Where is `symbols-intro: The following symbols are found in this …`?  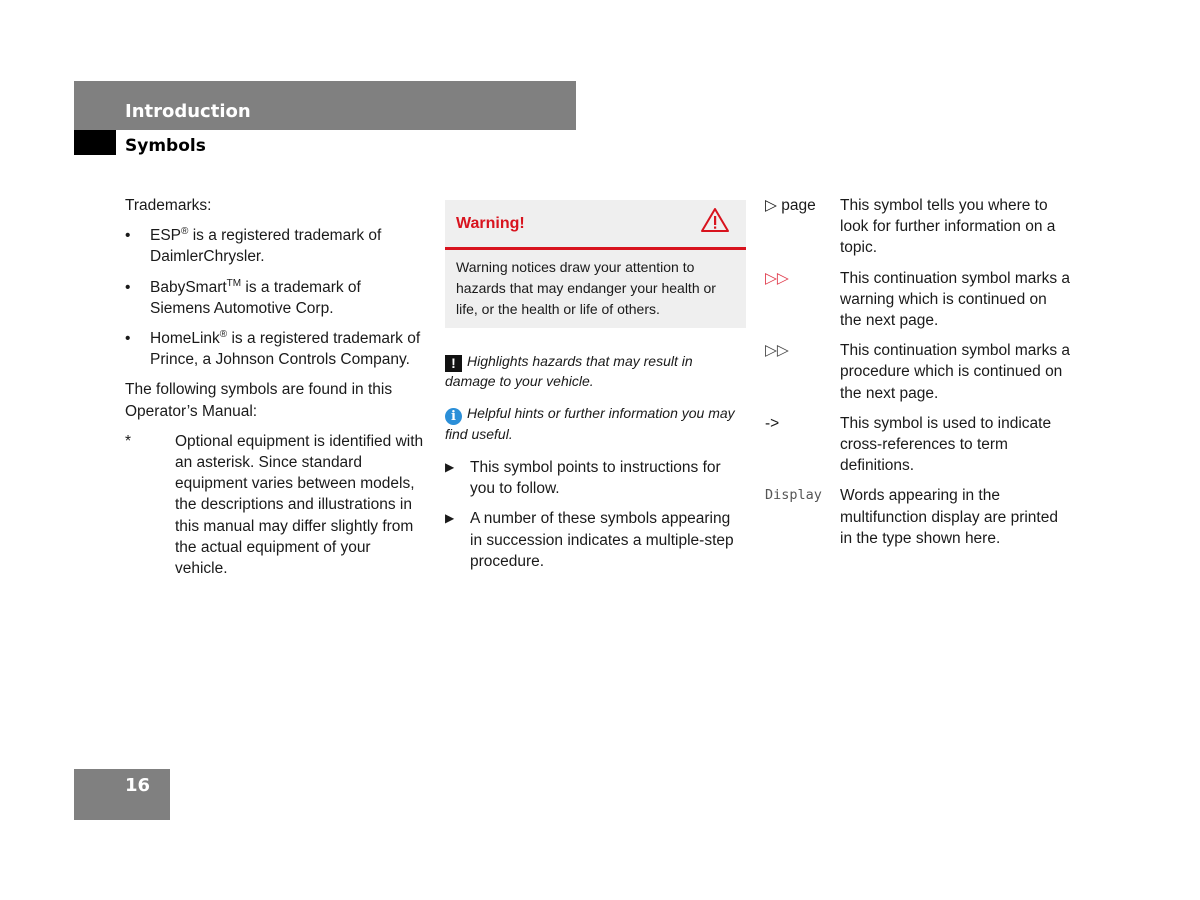 symbols-intro: The following symbols are found in this … is located at coordinates (259, 400).